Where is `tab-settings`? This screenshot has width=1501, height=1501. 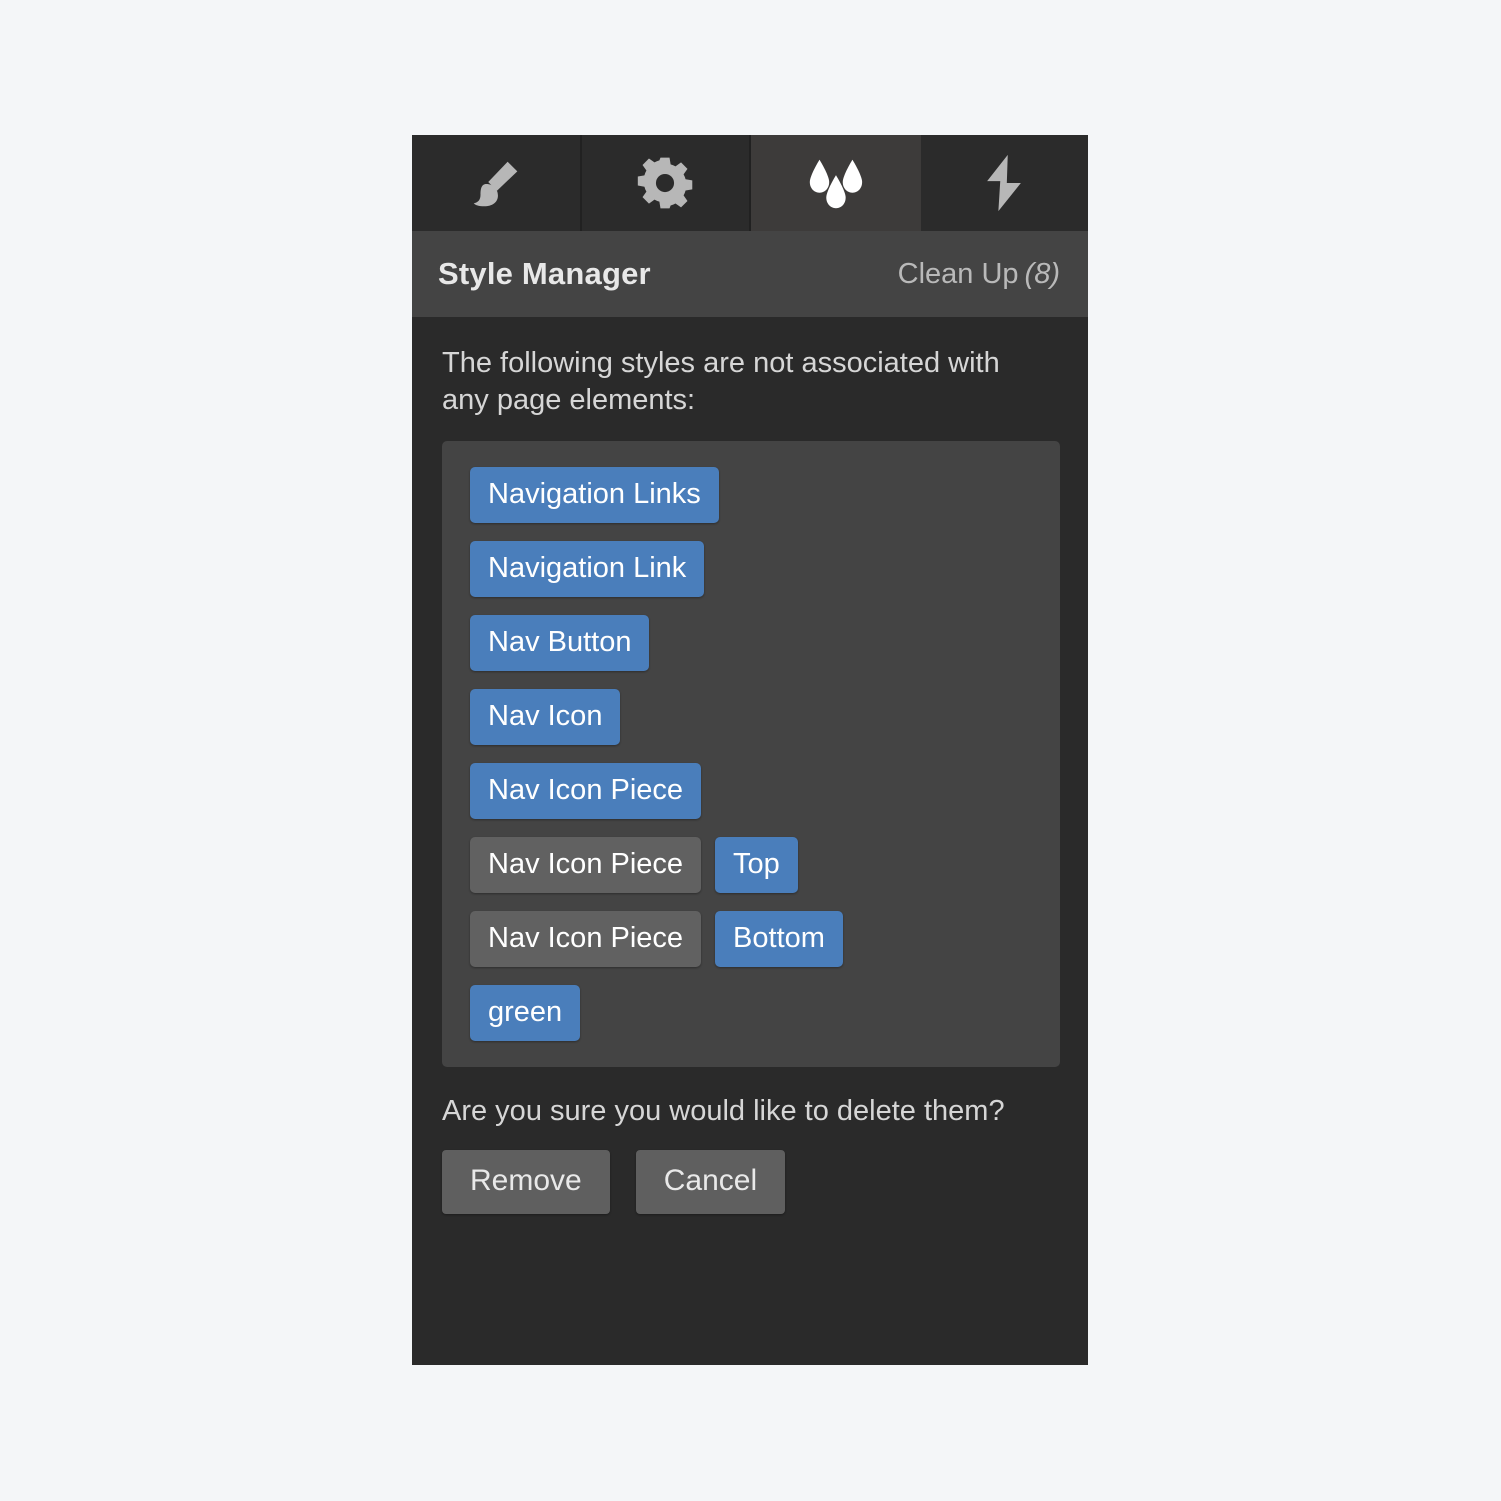 tab-settings is located at coordinates (666, 183).